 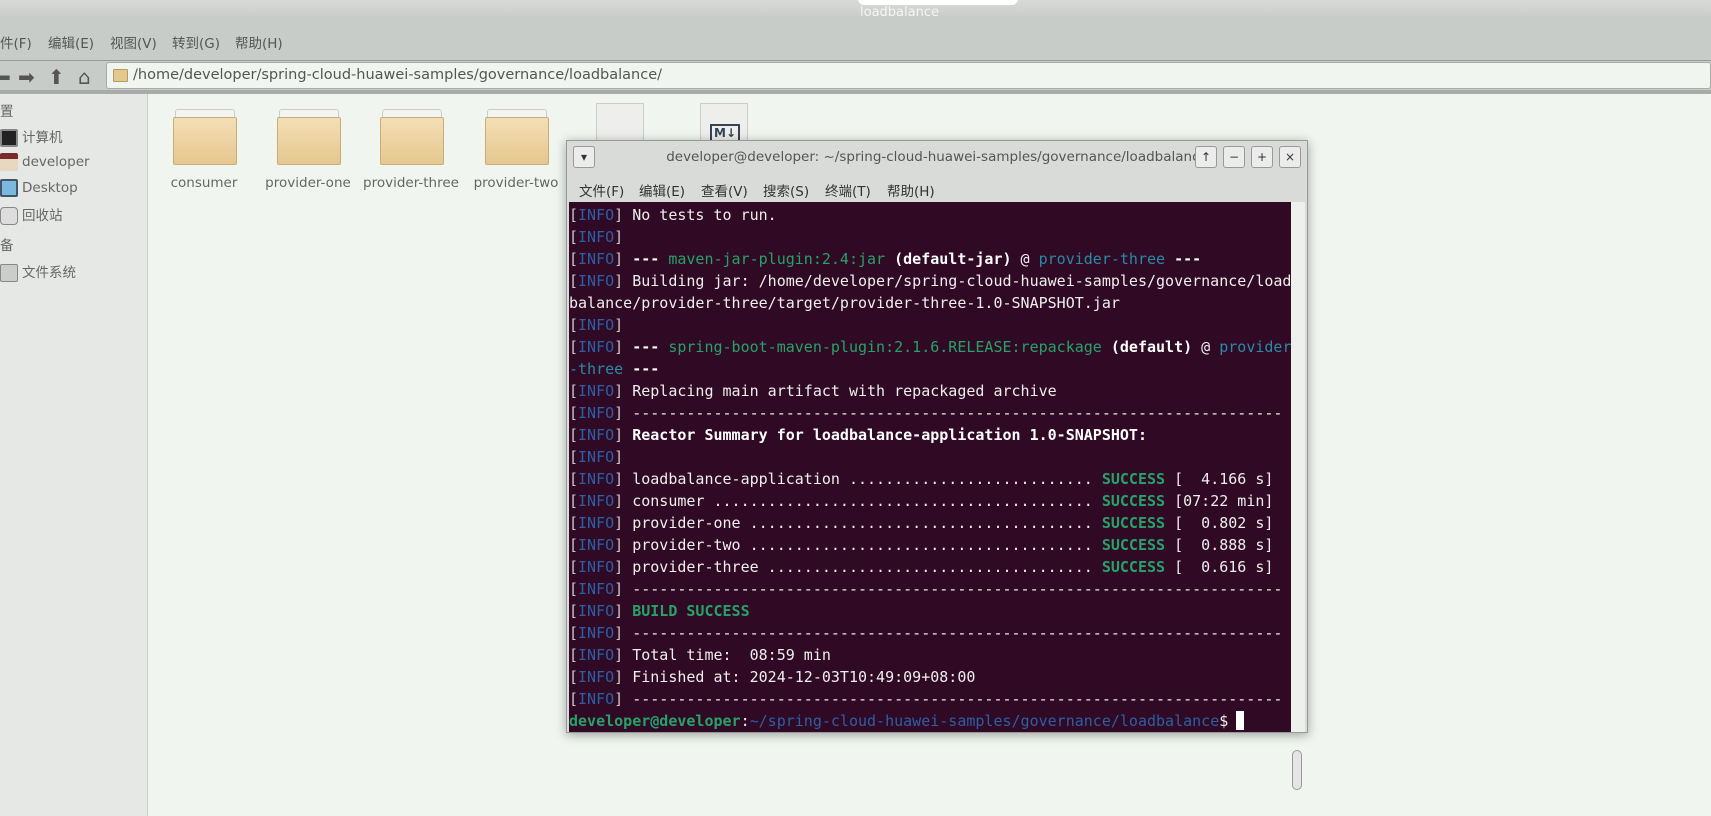 What do you see at coordinates (1297, 770) in the screenshot?
I see `scrollbar-thumb` at bounding box center [1297, 770].